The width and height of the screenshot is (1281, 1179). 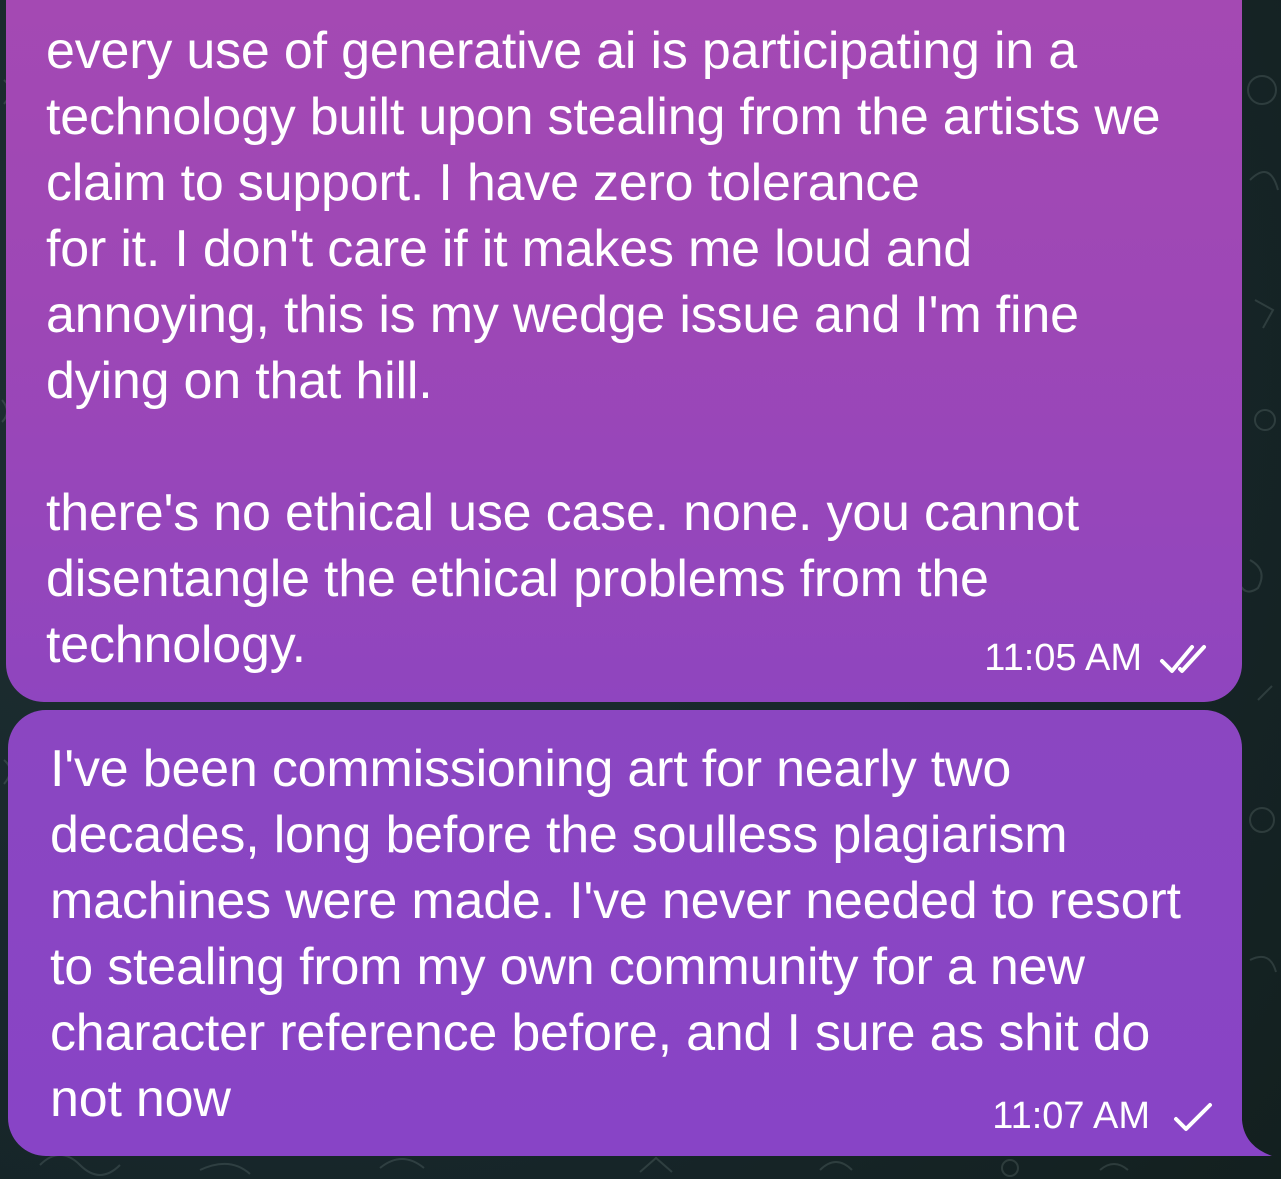 I want to click on message-time: 11:07 AM, so click(x=1071, y=1116).